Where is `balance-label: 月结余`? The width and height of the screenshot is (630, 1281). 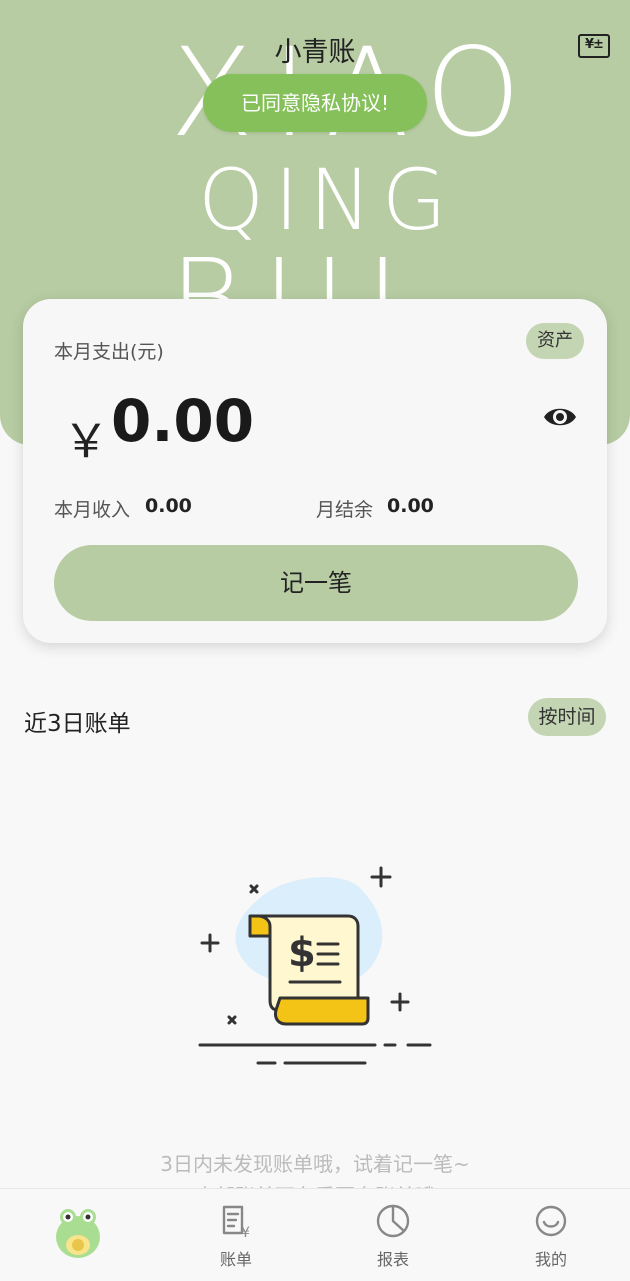 balance-label: 月结余 is located at coordinates (345, 510).